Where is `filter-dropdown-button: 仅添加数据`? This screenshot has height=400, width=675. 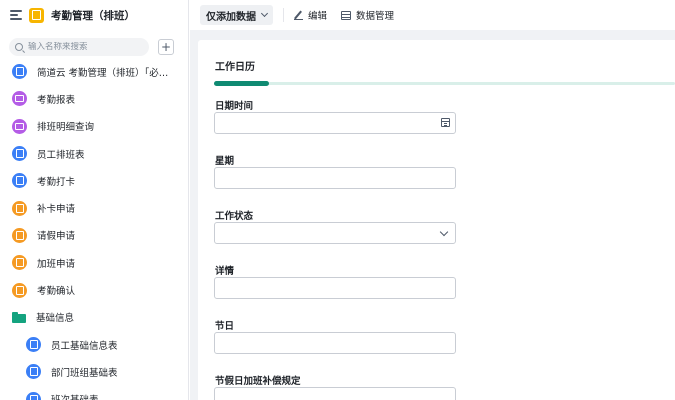 filter-dropdown-button: 仅添加数据 is located at coordinates (236, 15).